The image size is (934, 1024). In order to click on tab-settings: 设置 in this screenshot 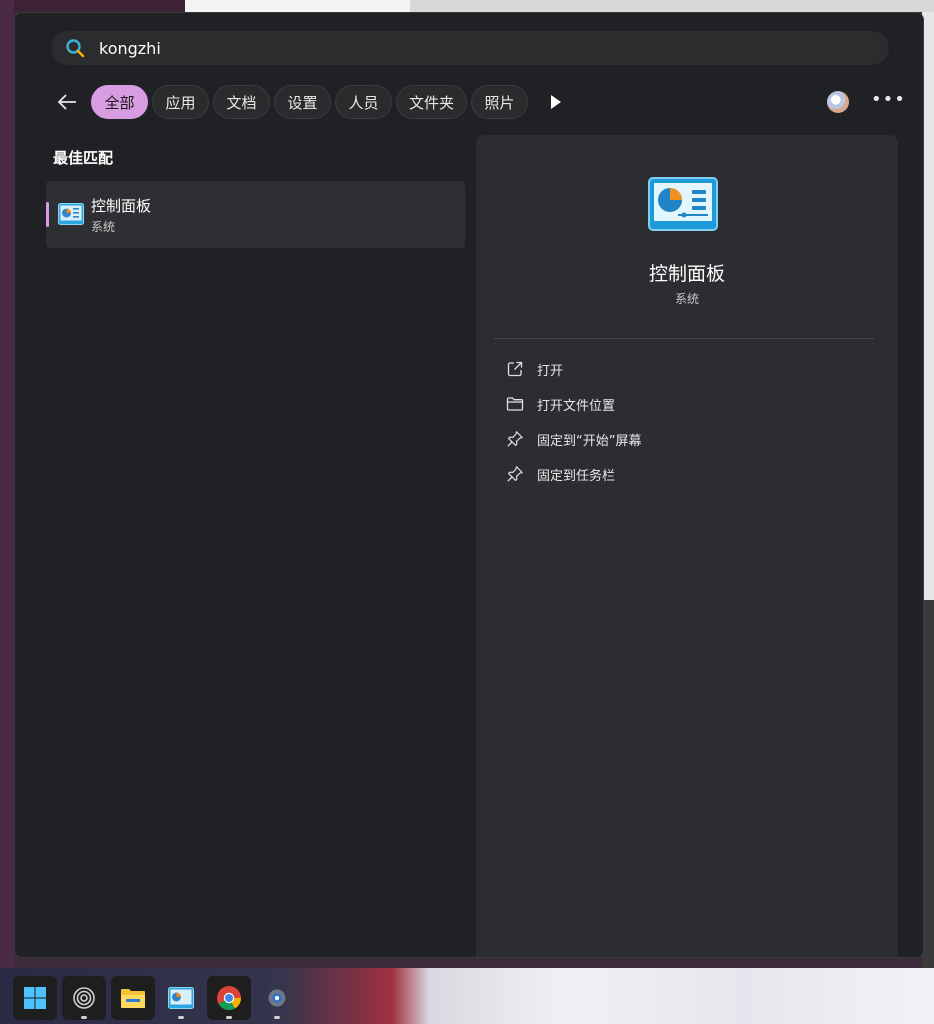, I will do `click(302, 102)`.